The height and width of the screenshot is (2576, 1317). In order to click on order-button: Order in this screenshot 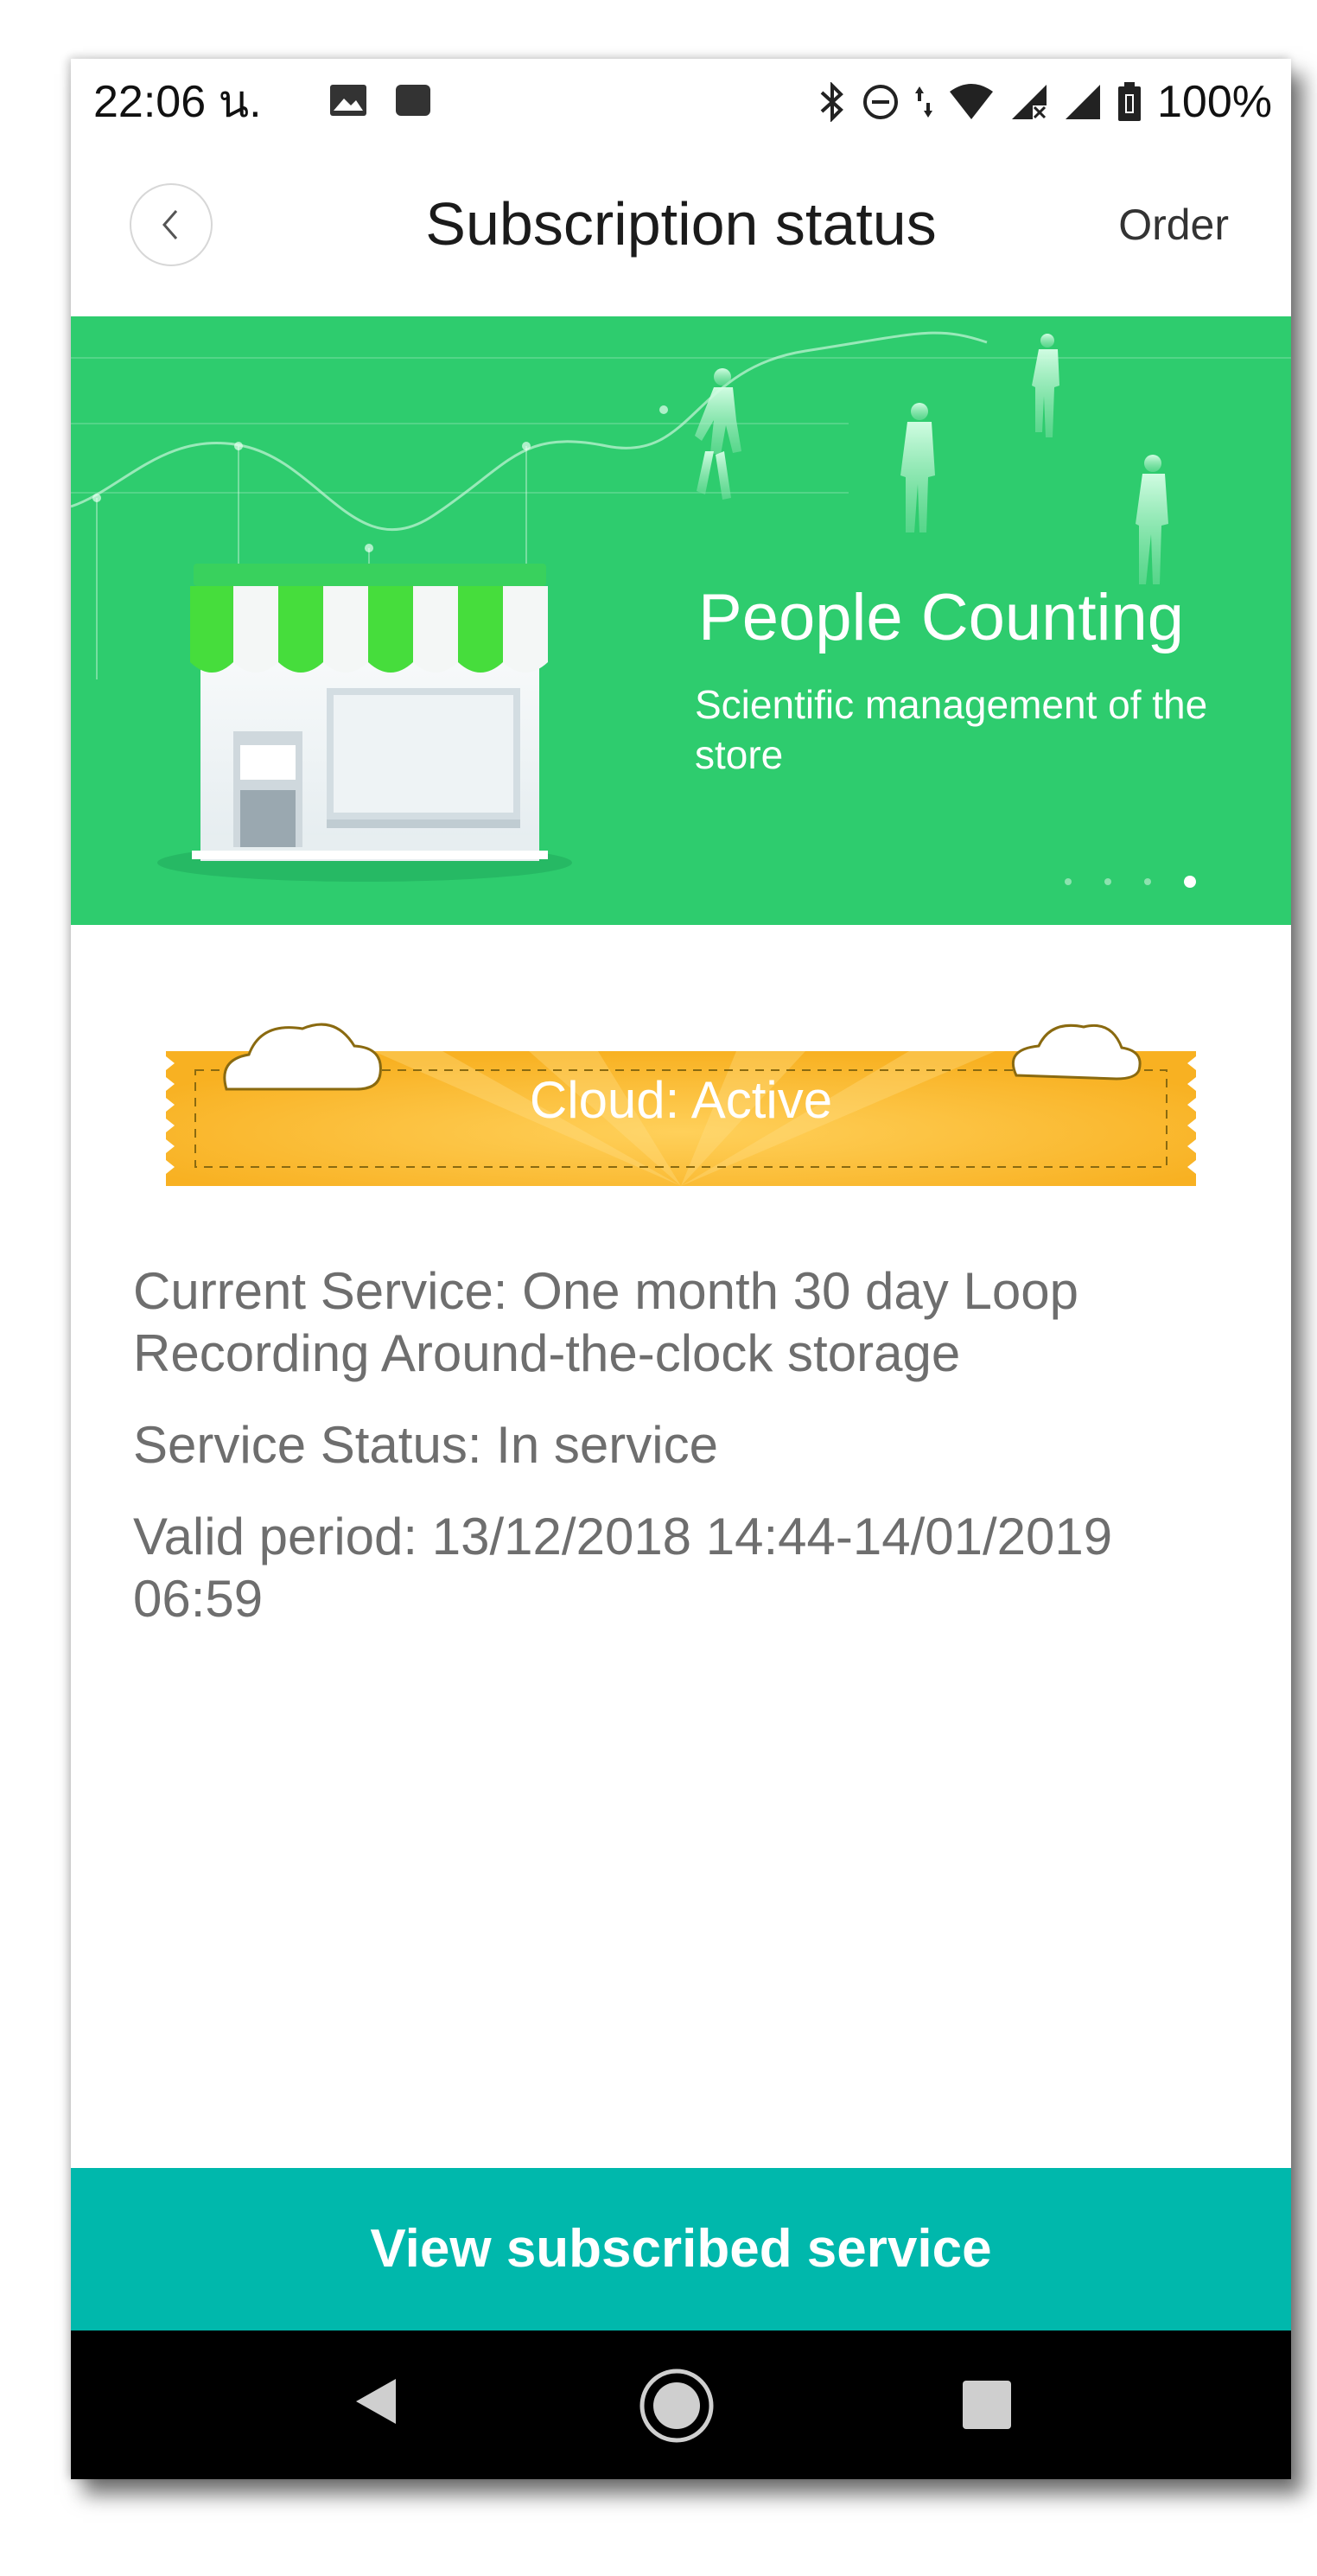, I will do `click(1173, 225)`.